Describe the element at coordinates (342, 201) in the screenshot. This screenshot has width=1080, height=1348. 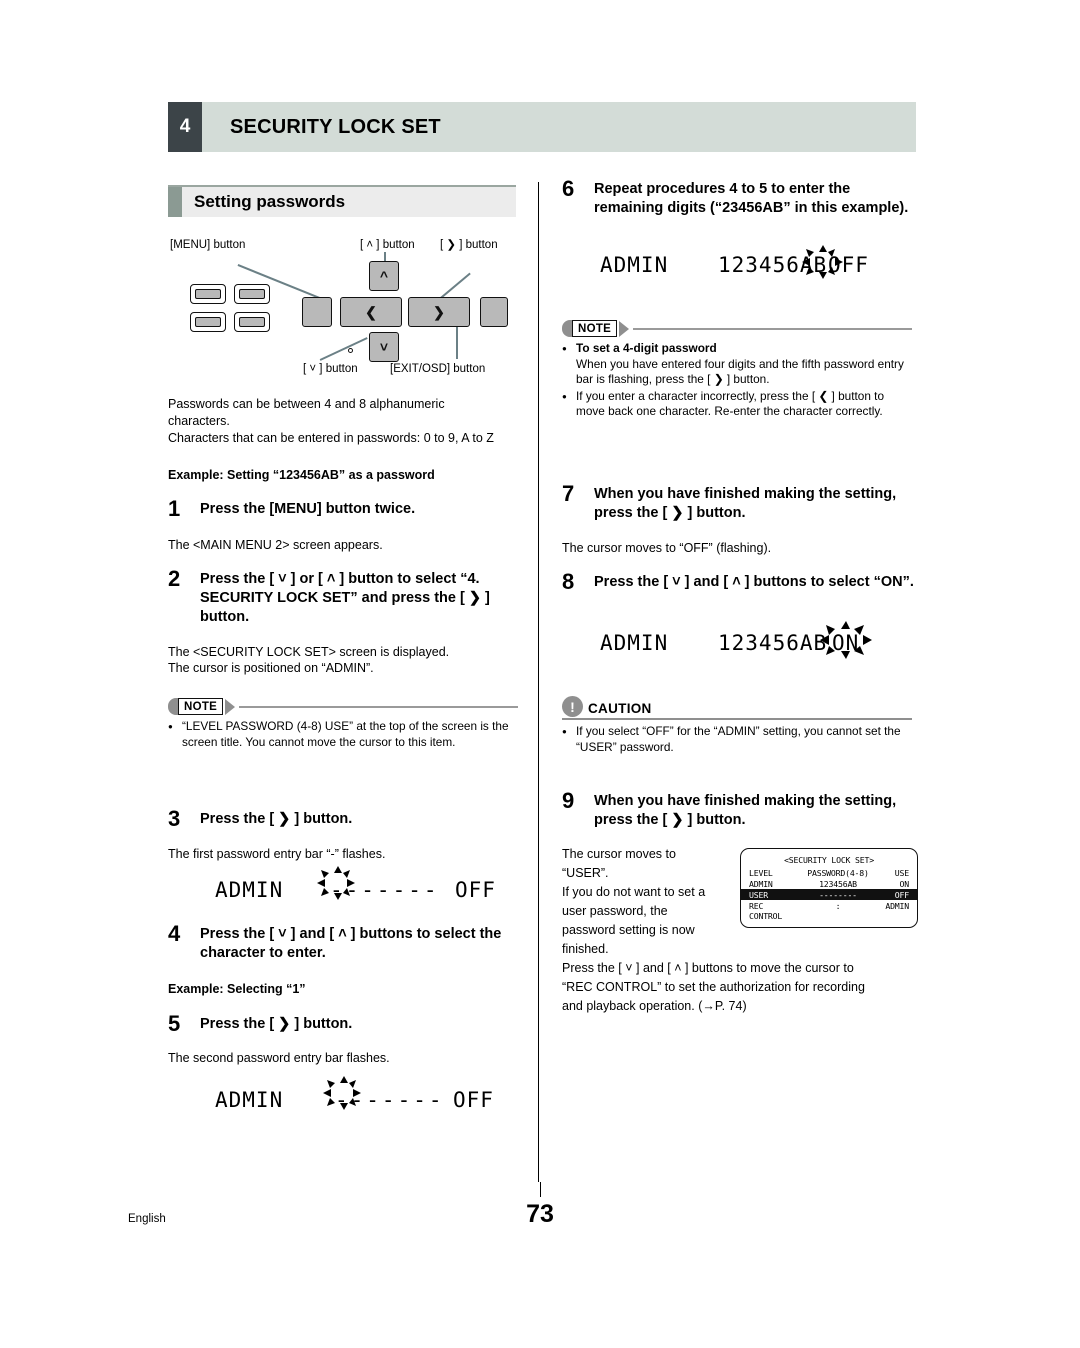
I see `section-heading: Setting passwords` at that location.